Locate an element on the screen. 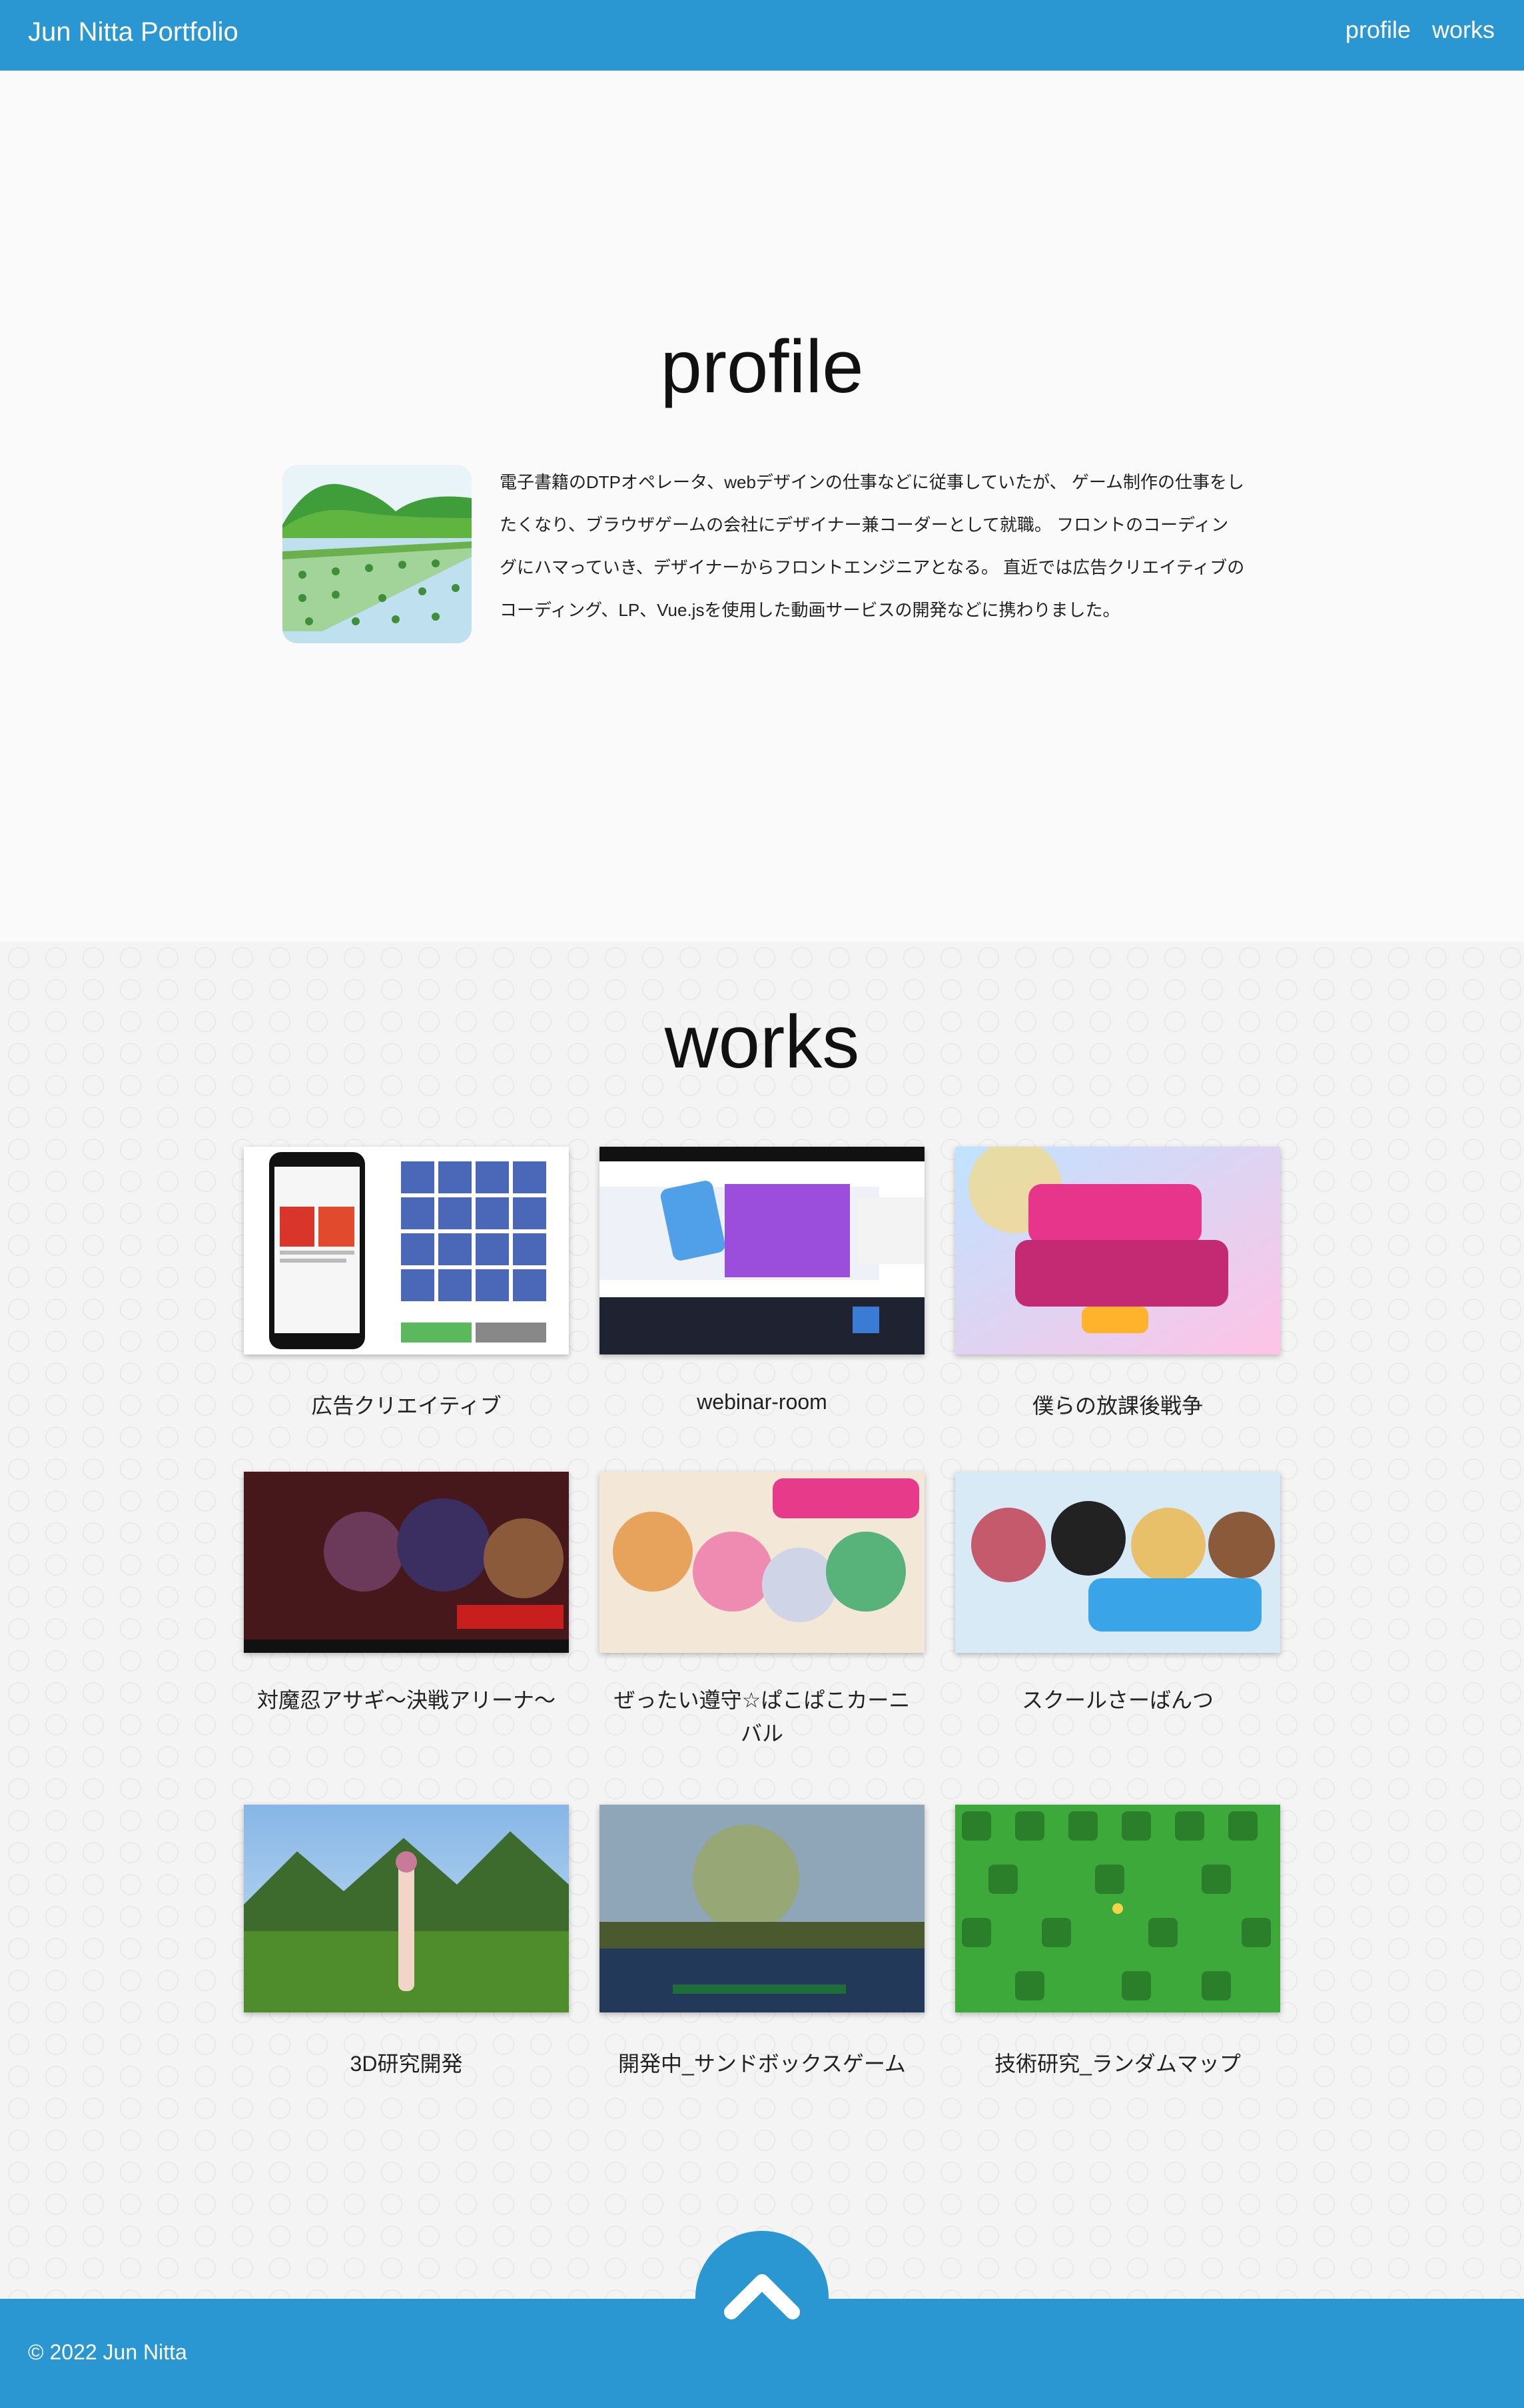 The width and height of the screenshot is (1524, 2408). copyright-text: © 2022 Jun Nitta is located at coordinates (107, 2352).